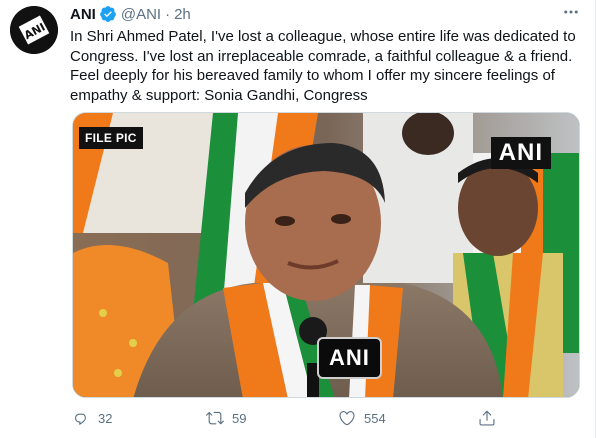 The width and height of the screenshot is (596, 438). Describe the element at coordinates (327, 14) in the screenshot. I see `tweet-header: ANI @ANI · 2h` at that location.